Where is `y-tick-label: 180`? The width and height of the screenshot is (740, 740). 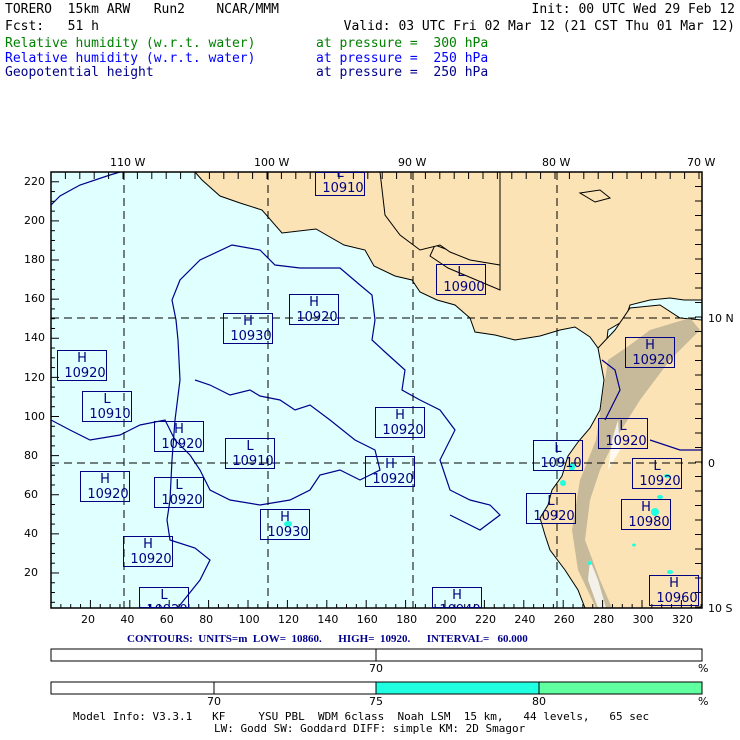
y-tick-label: 180 is located at coordinates (34, 260).